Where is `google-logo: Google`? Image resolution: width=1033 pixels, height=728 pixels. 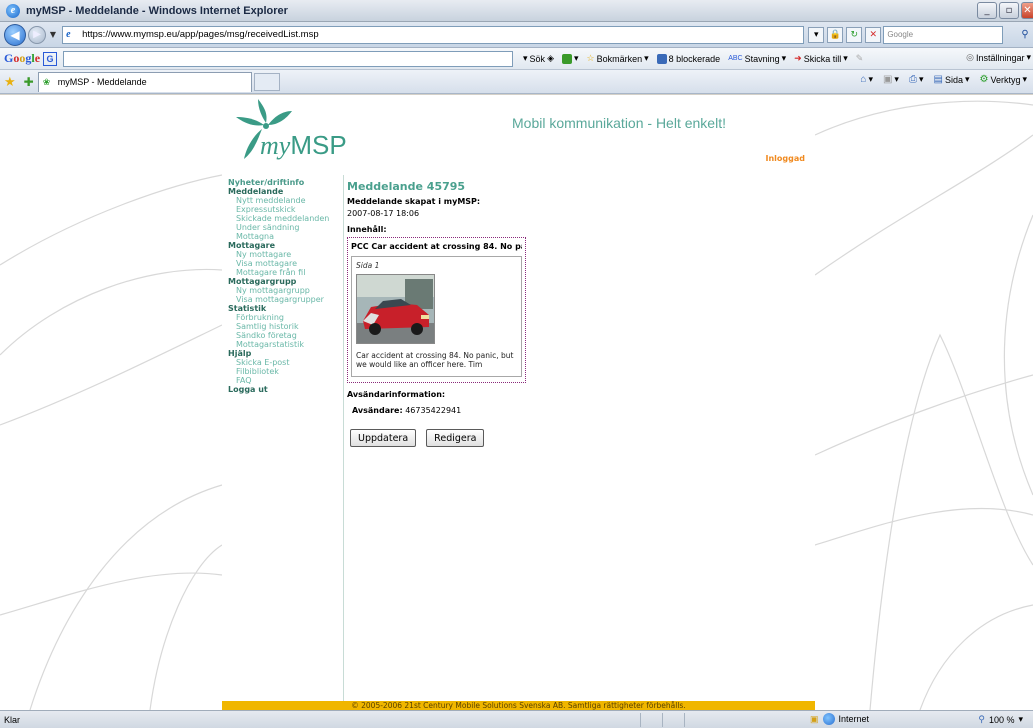 google-logo: Google is located at coordinates (22, 58).